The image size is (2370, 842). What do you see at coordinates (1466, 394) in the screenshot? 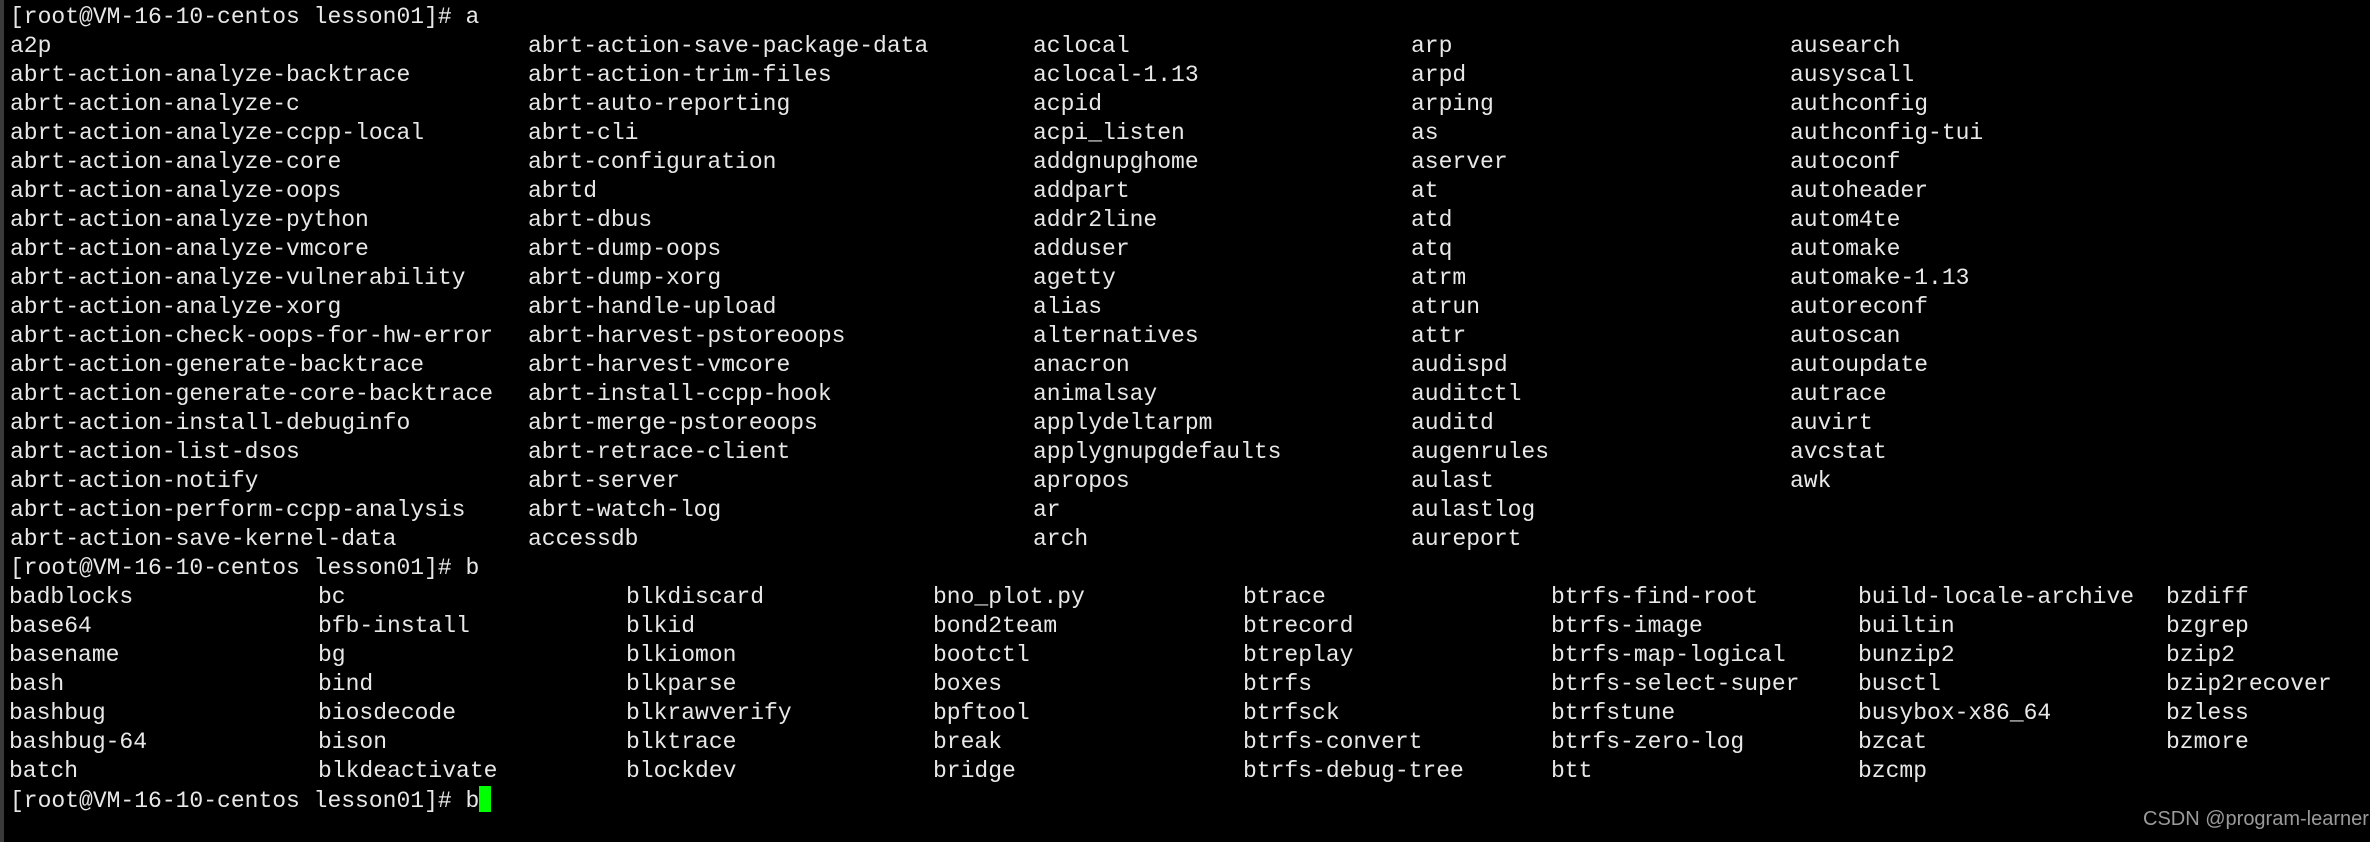
I see `completion-item: auditctl` at bounding box center [1466, 394].